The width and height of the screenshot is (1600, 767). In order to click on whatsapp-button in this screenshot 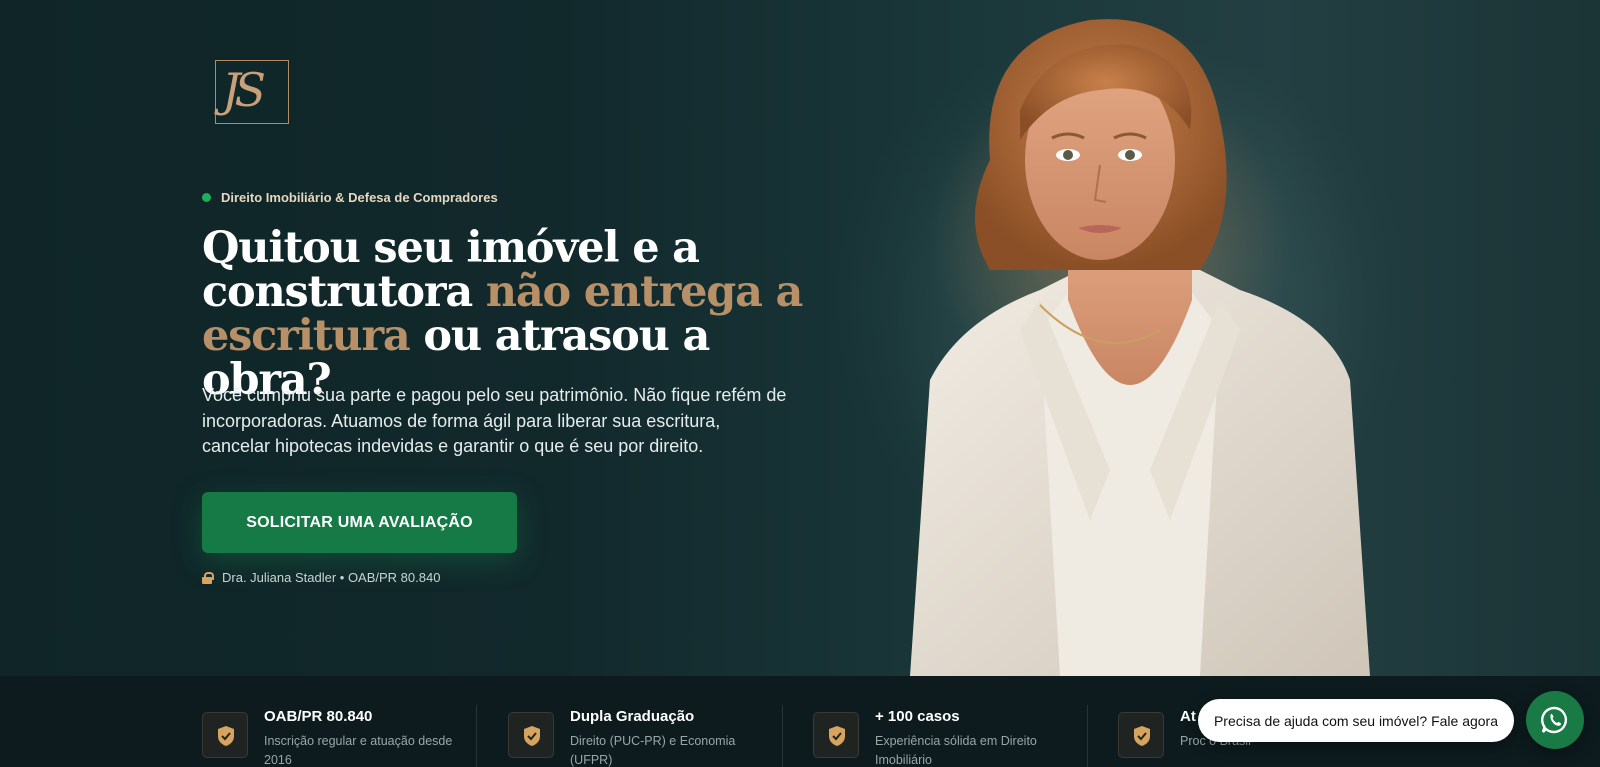, I will do `click(1555, 720)`.